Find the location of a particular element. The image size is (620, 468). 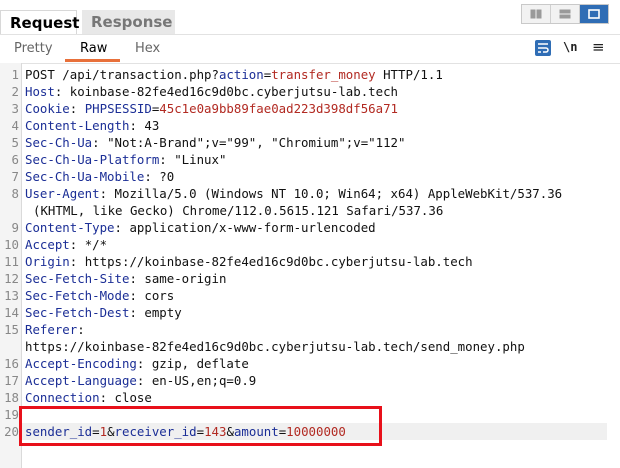

header-name: Sec-Ch-Ua-Mobile is located at coordinates (85, 176).